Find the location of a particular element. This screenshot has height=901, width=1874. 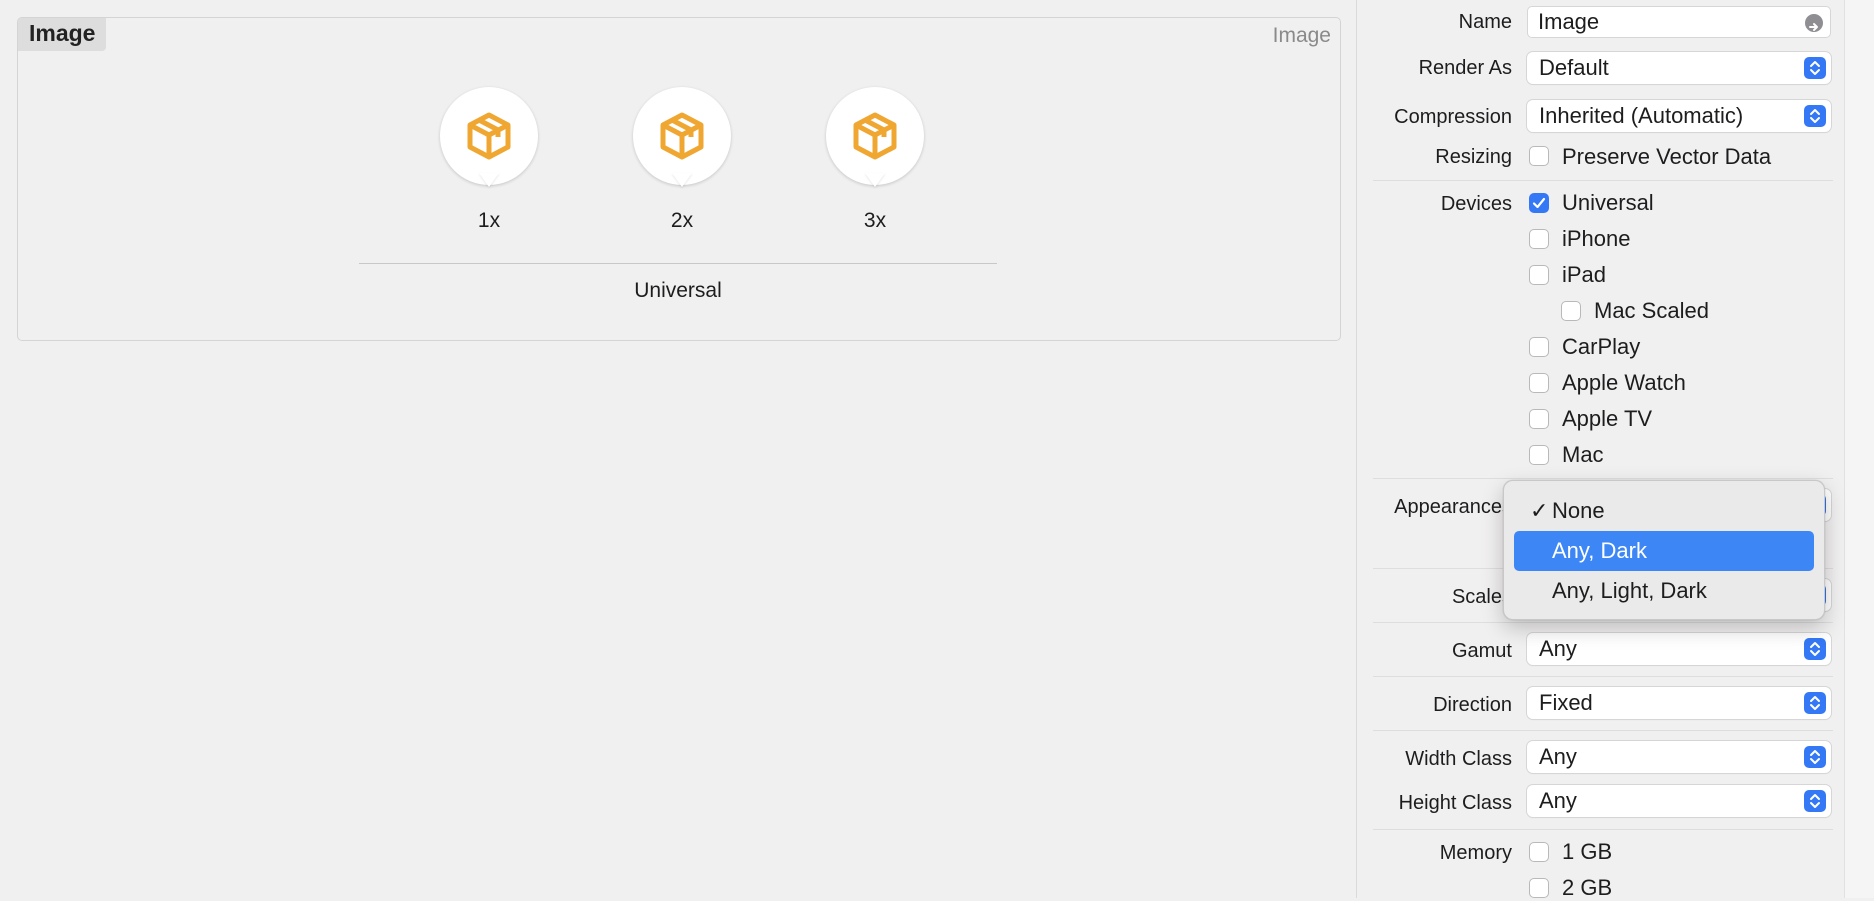

compression-popup: Inherited (Automatic) is located at coordinates (1679, 116).